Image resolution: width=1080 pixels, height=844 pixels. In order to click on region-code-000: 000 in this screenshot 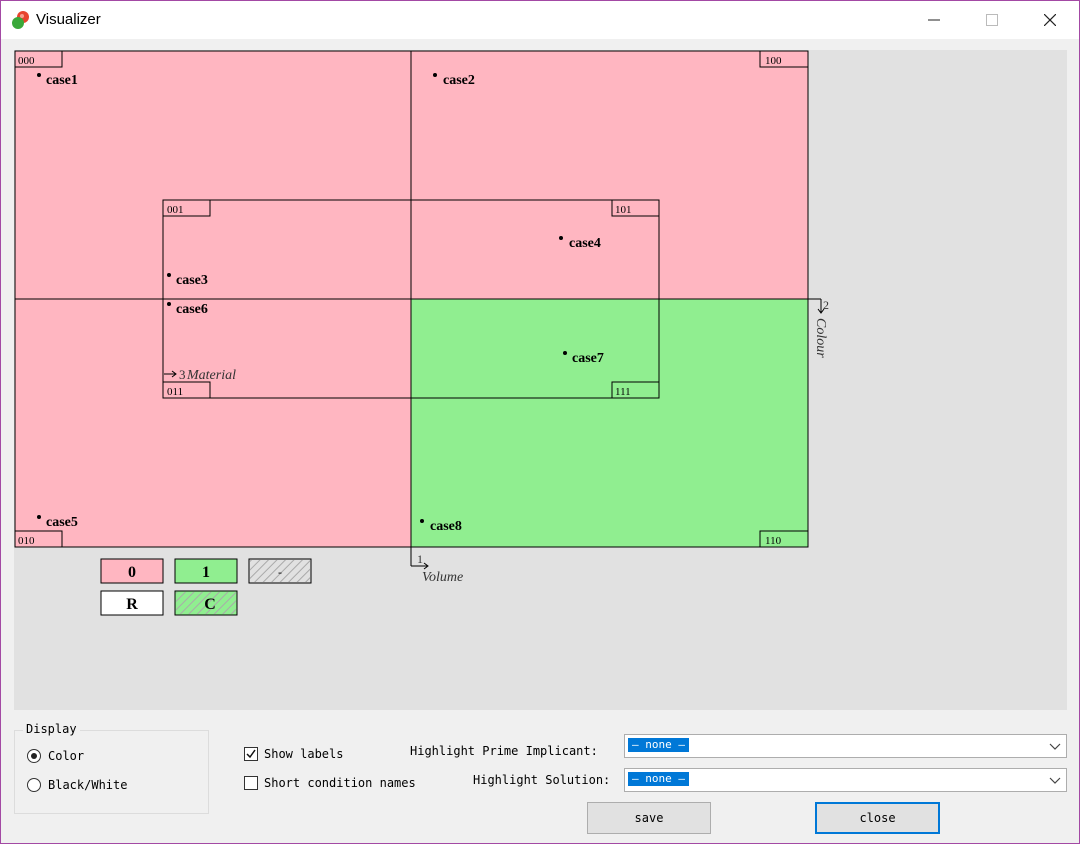, I will do `click(26, 61)`.